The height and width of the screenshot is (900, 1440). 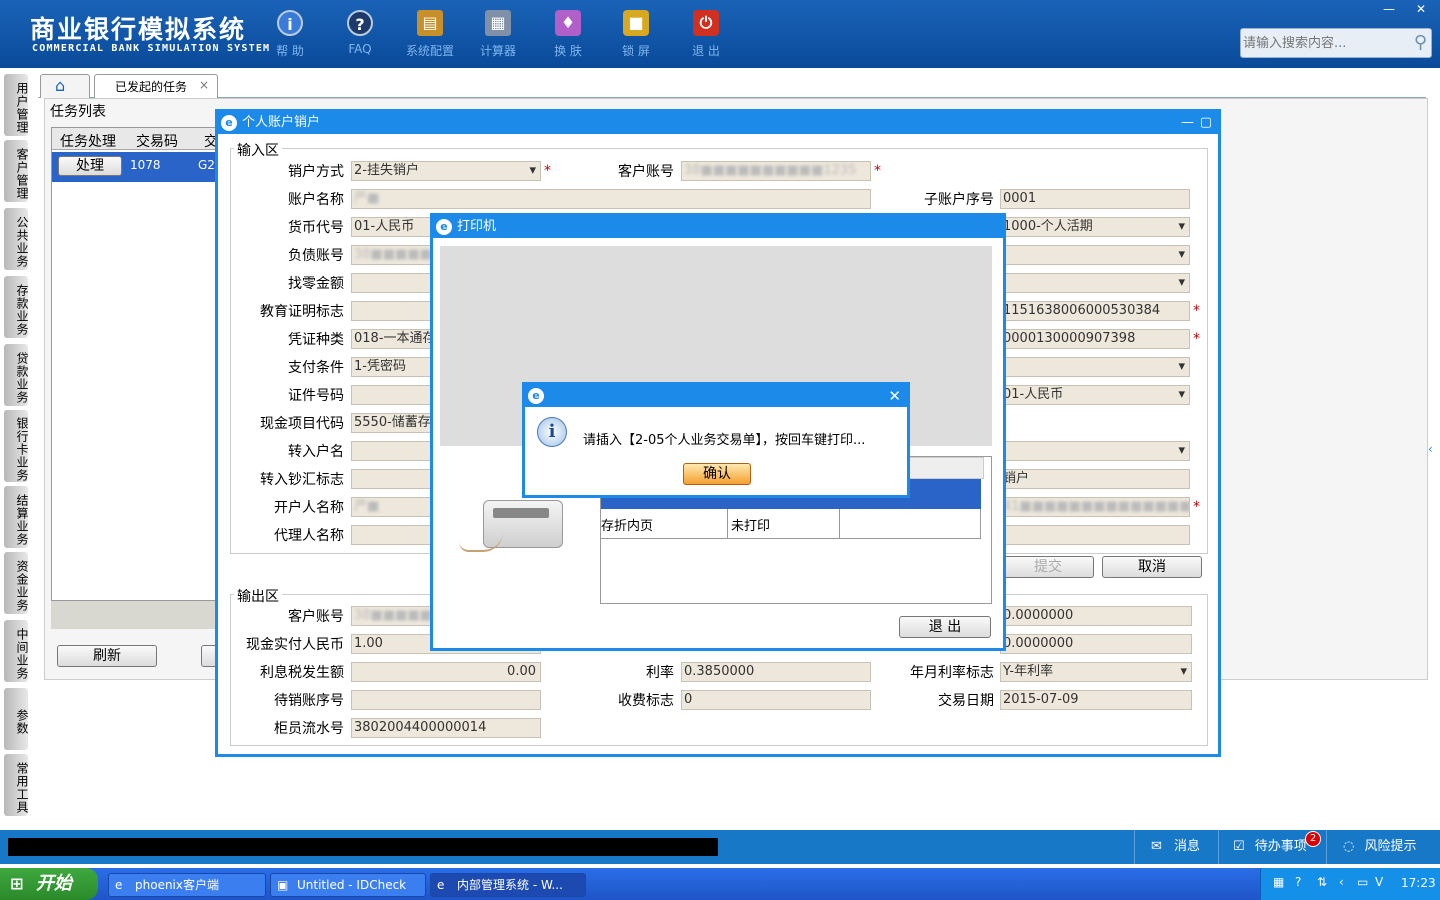 I want to click on system-tray: ▦ ? ⇅ ‹ ▭ V 17:23, so click(x=1350, y=884).